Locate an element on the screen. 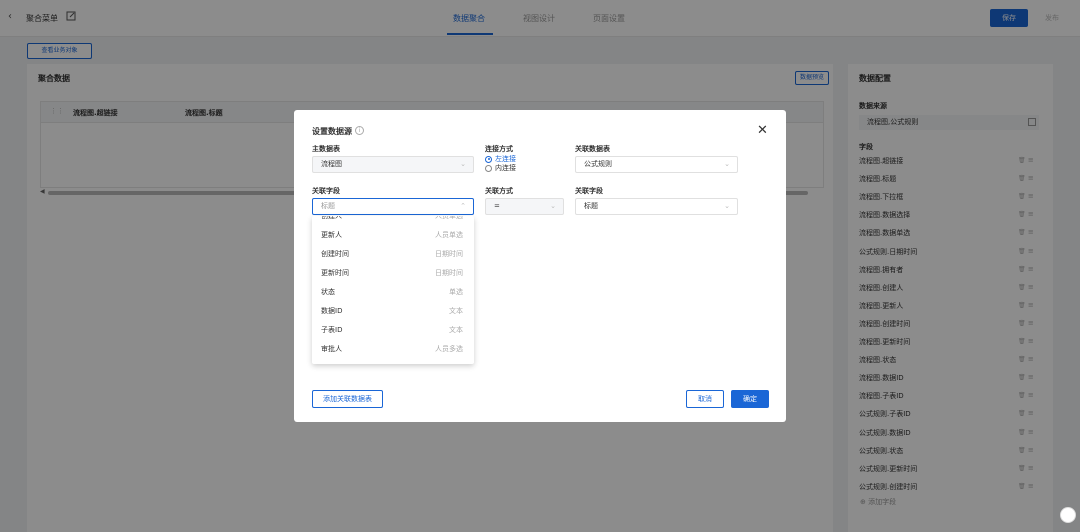  dialog-title: 设置数据源 is located at coordinates (332, 131).